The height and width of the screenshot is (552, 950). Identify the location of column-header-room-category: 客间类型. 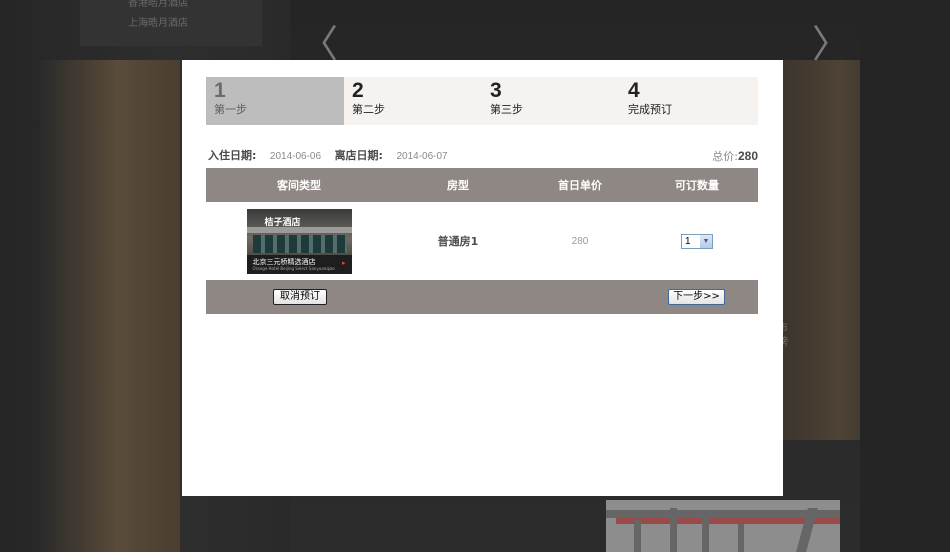
(299, 185).